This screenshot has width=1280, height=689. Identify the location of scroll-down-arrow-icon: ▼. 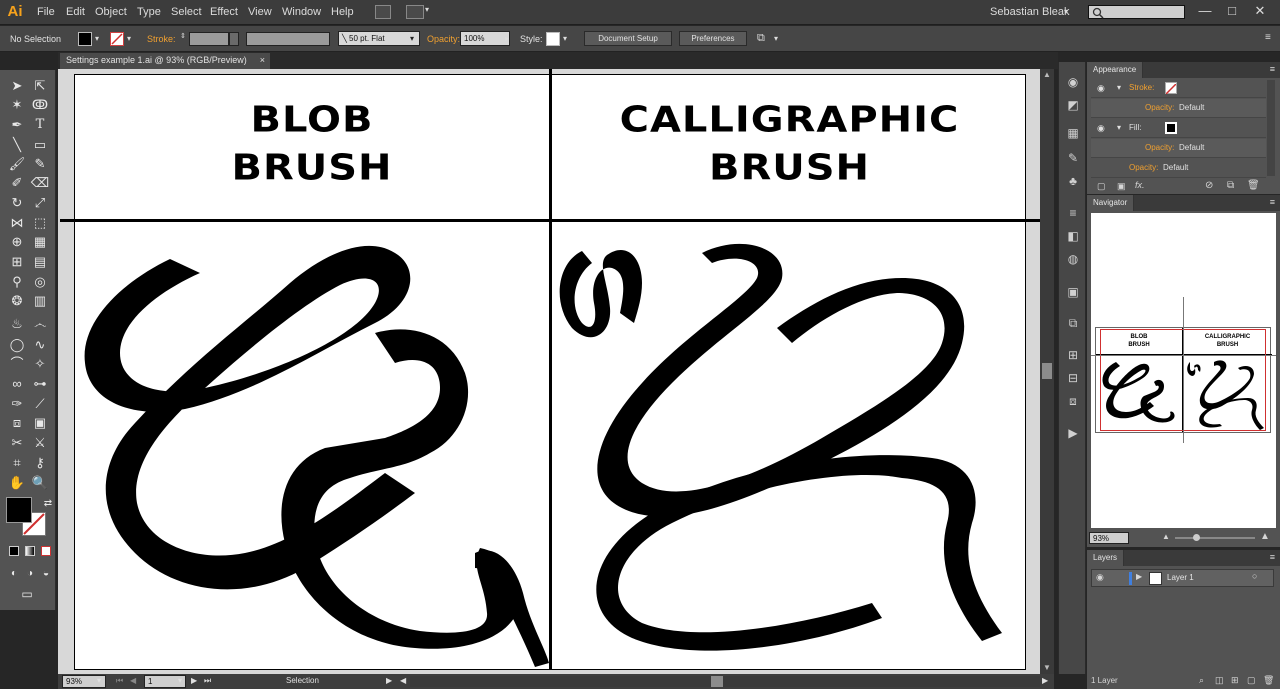
(1047, 667).